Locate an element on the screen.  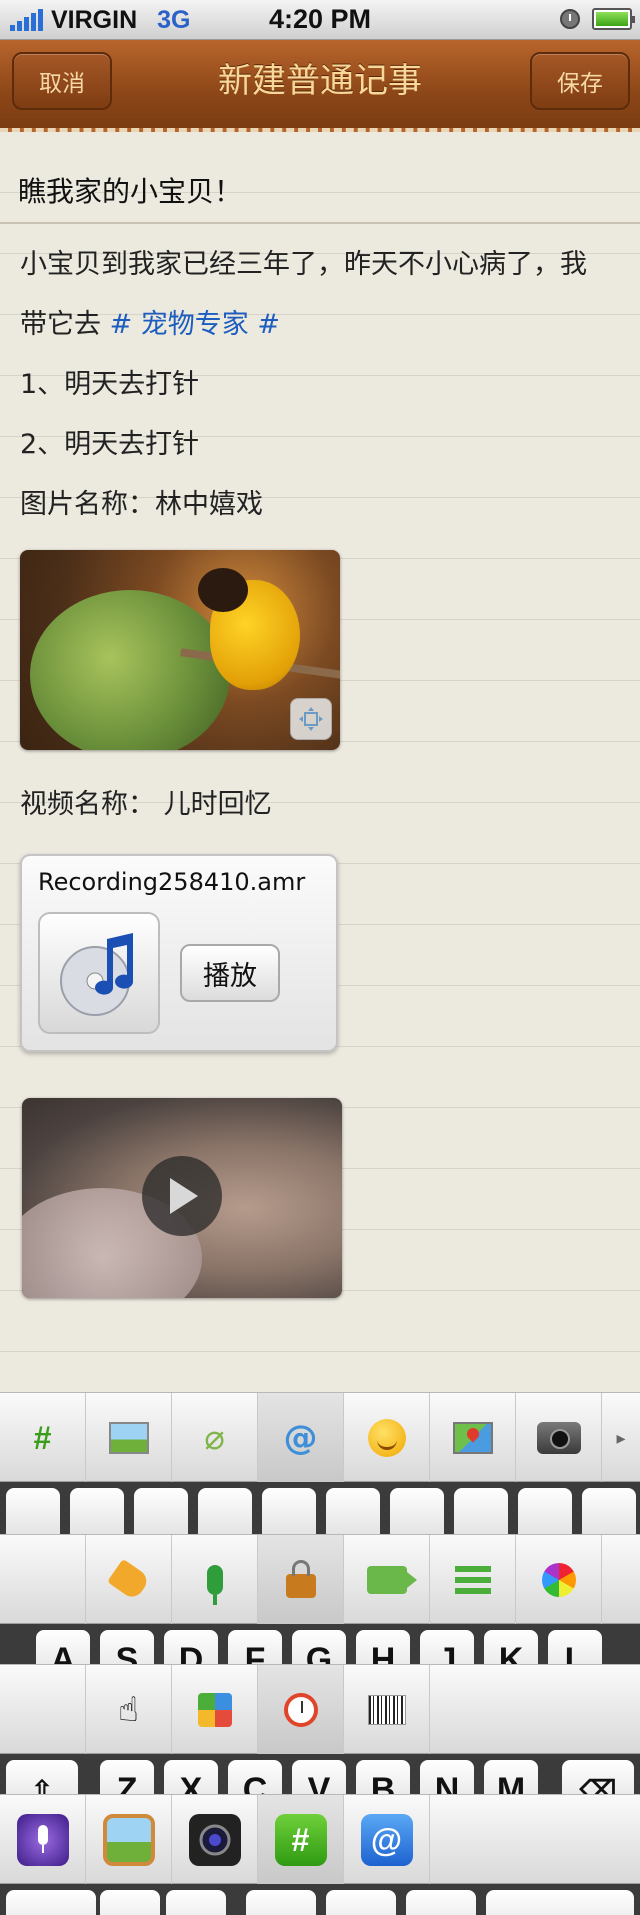
battery-icon is located at coordinates (613, 19).